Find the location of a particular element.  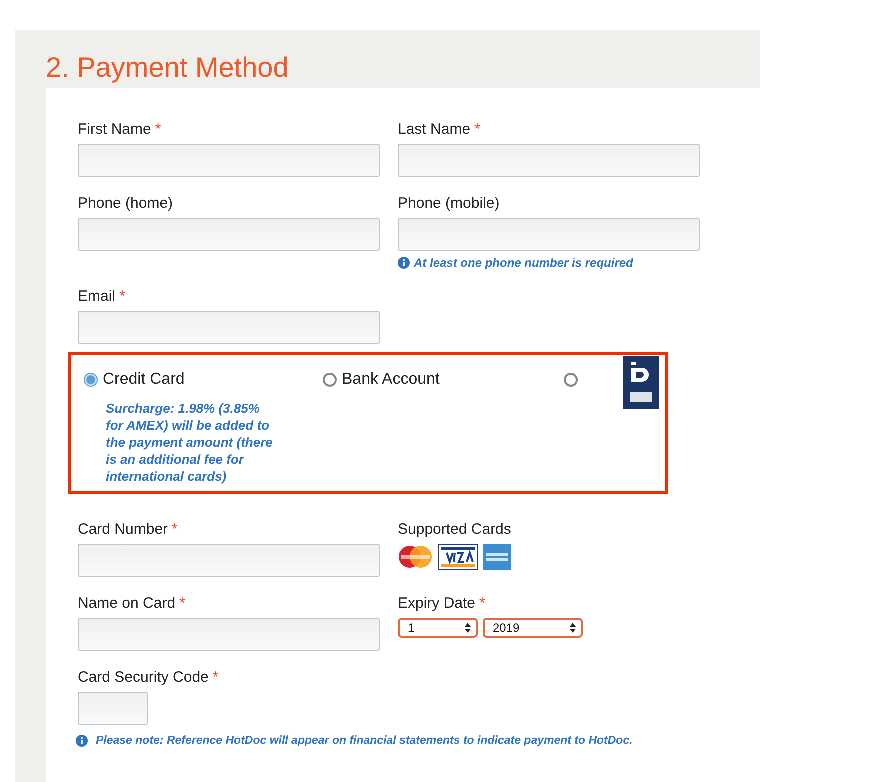

field-label: Expiry Date is located at coordinates (437, 604).